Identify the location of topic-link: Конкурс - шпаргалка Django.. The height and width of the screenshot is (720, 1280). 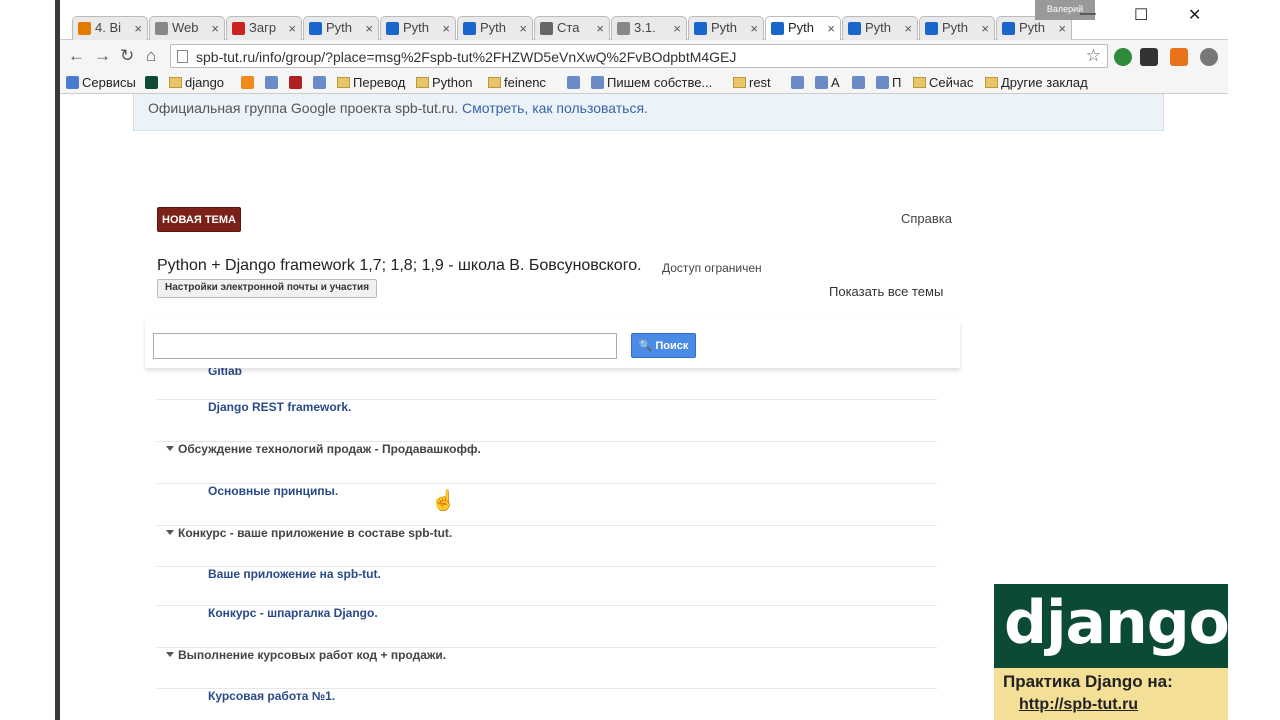
(293, 613).